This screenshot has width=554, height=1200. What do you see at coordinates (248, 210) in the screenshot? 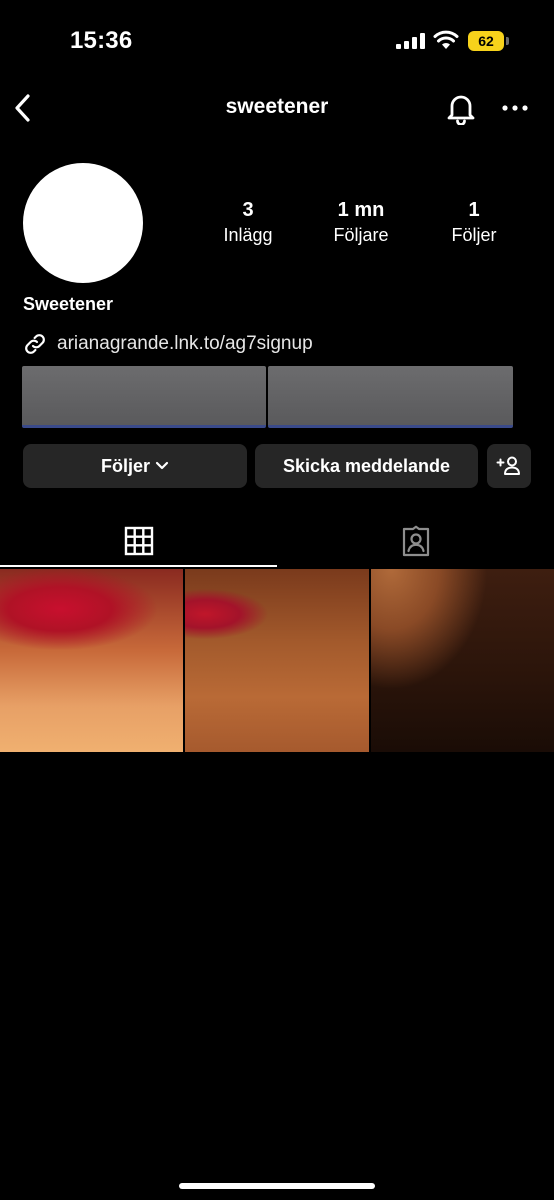
I see `stat-posts-value: 3` at bounding box center [248, 210].